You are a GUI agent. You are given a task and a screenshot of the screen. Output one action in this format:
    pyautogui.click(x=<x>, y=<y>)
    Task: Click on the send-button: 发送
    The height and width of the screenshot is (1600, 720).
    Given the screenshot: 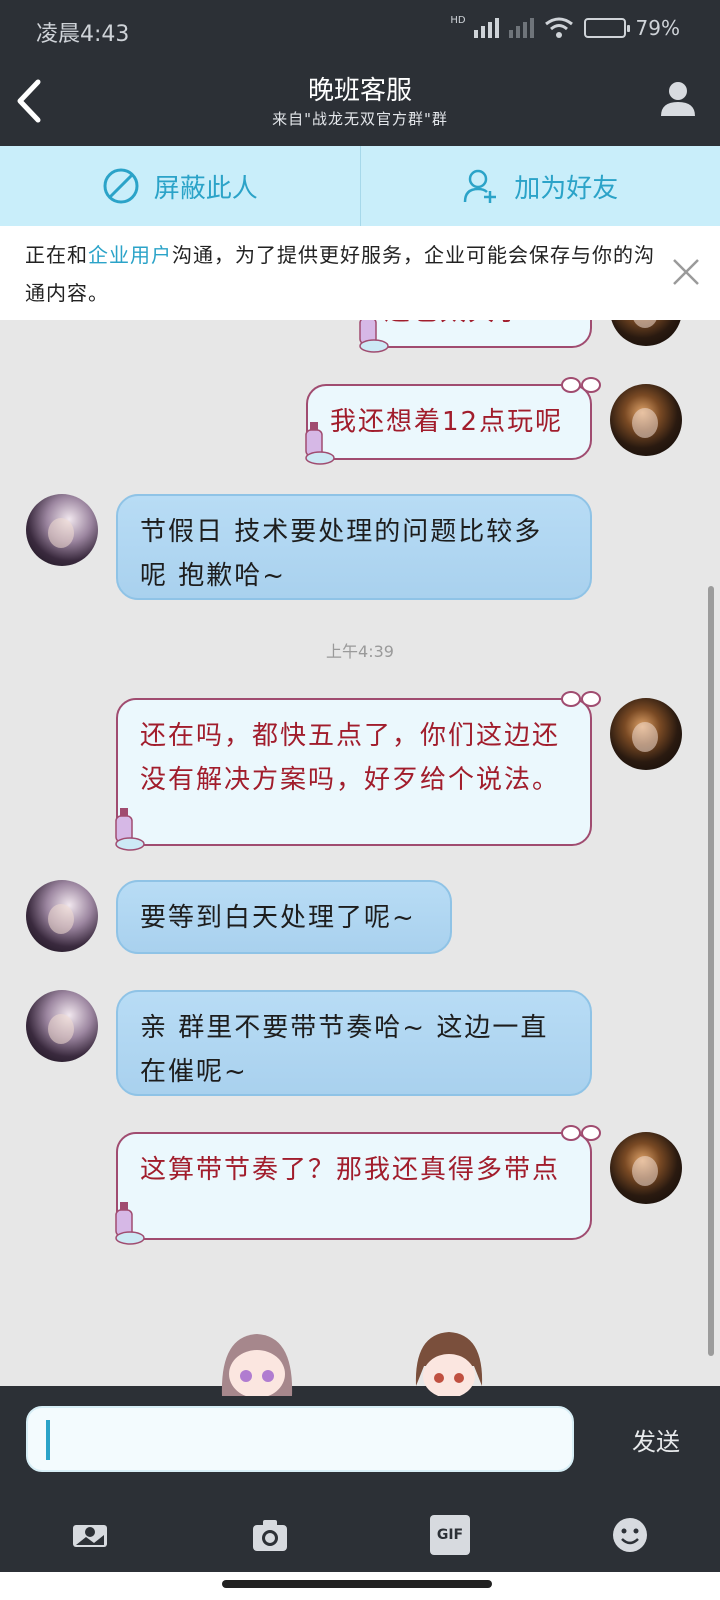 What is the action you would take?
    pyautogui.click(x=656, y=1439)
    